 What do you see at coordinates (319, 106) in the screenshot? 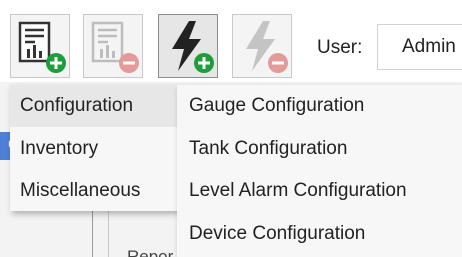
I see `submenu-item-gauge-configuration: Gauge Configuration` at bounding box center [319, 106].